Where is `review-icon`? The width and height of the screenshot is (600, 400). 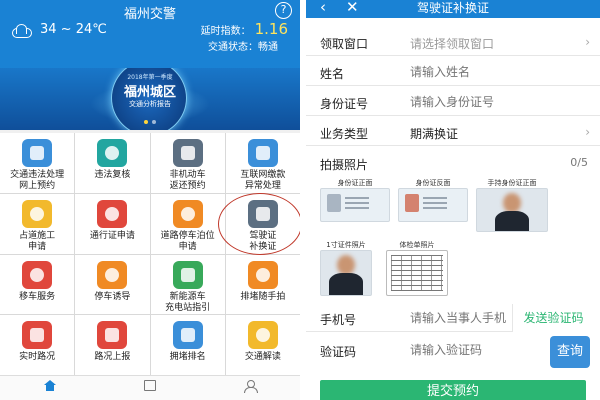
review-icon is located at coordinates (112, 153).